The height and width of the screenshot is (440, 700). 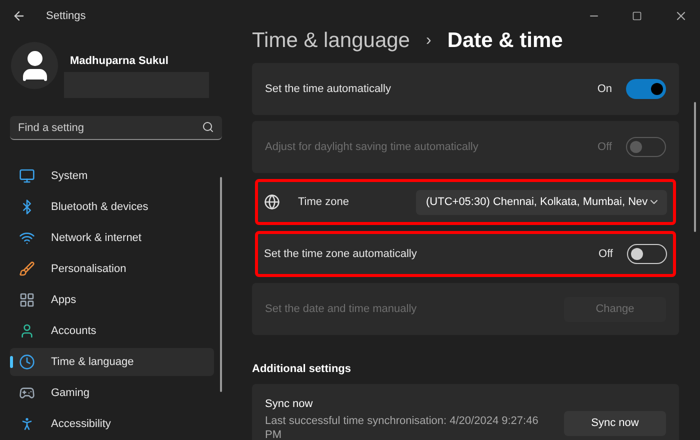 What do you see at coordinates (289, 404) in the screenshot?
I see `sync-title: Sync now` at bounding box center [289, 404].